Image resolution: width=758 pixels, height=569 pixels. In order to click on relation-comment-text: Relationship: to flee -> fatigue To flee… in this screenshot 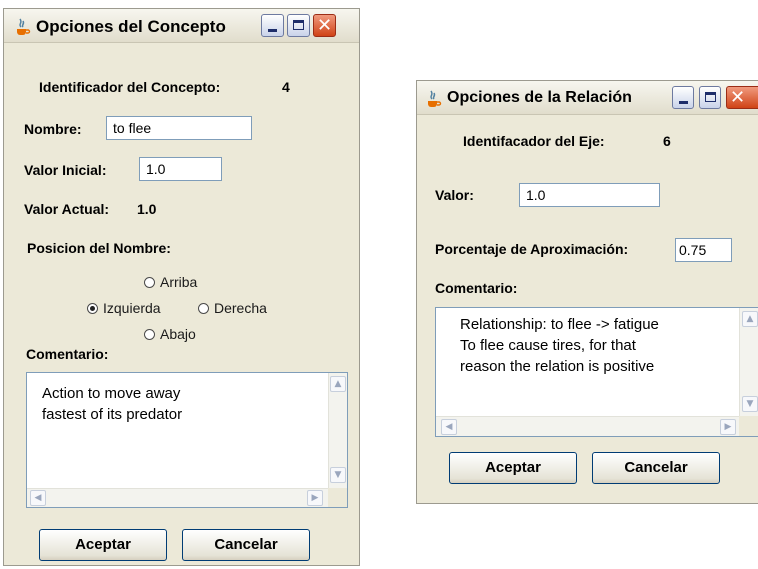, I will do `click(559, 345)`.